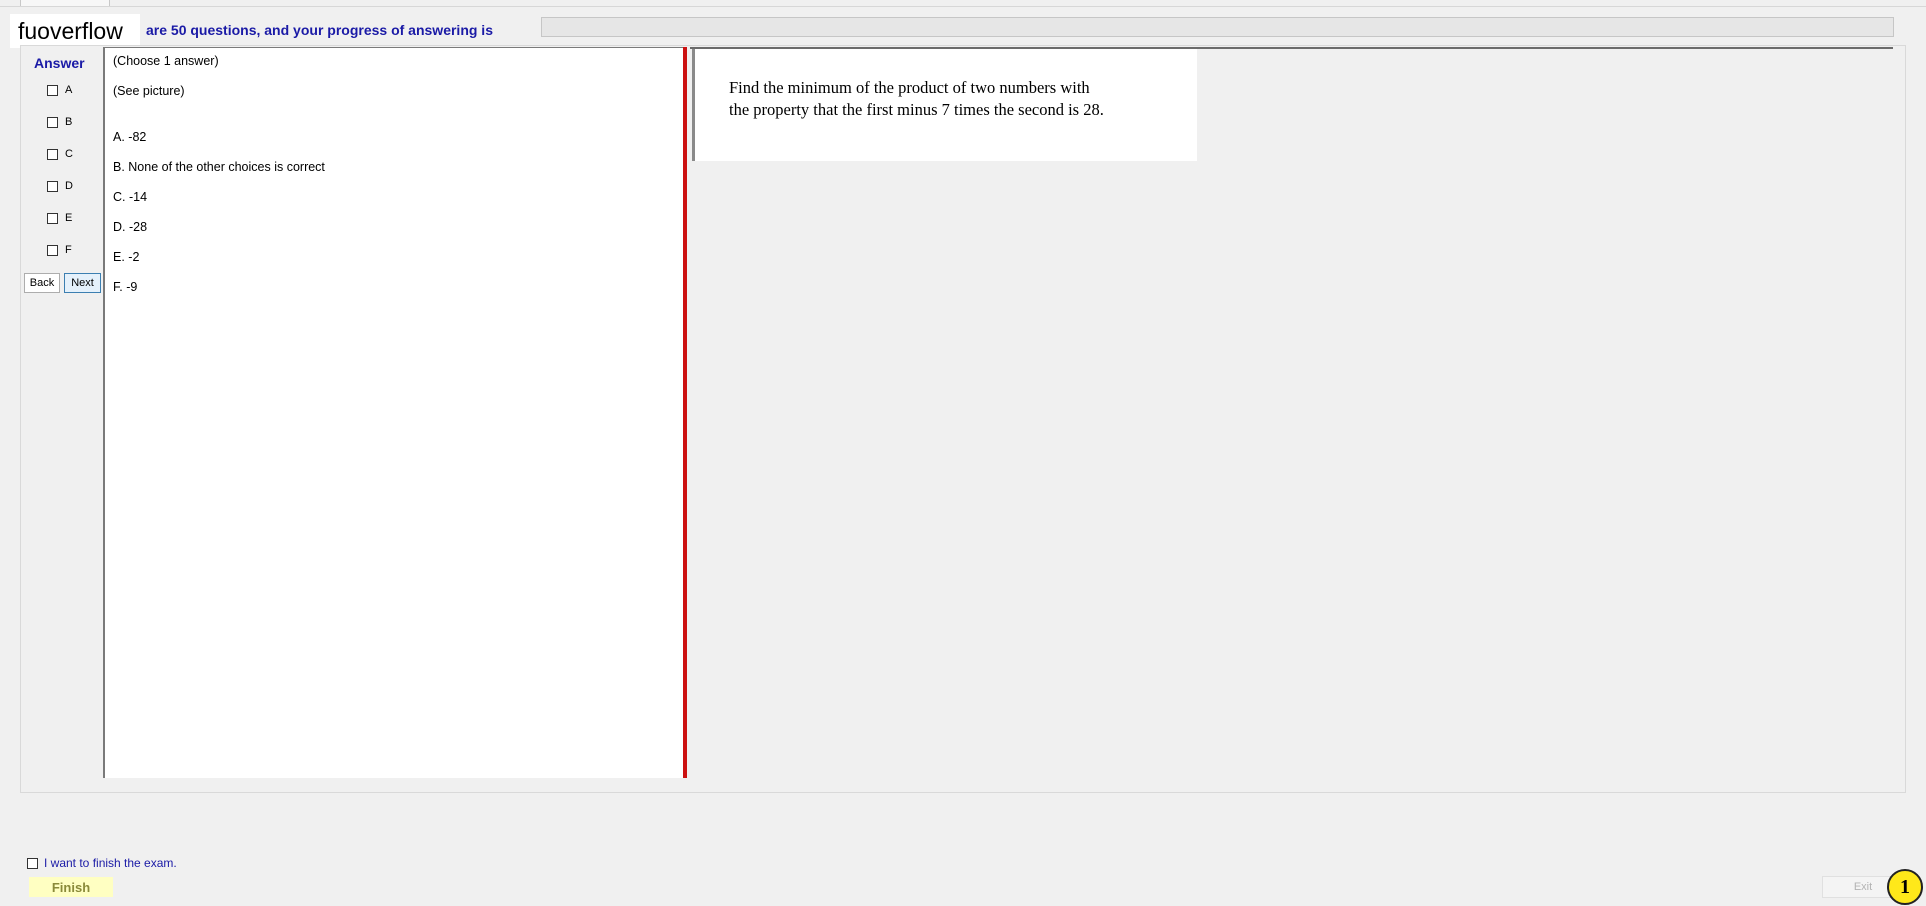 This screenshot has height=906, width=1926. Describe the element at coordinates (59, 218) in the screenshot. I see `answer-option-e: E` at that location.